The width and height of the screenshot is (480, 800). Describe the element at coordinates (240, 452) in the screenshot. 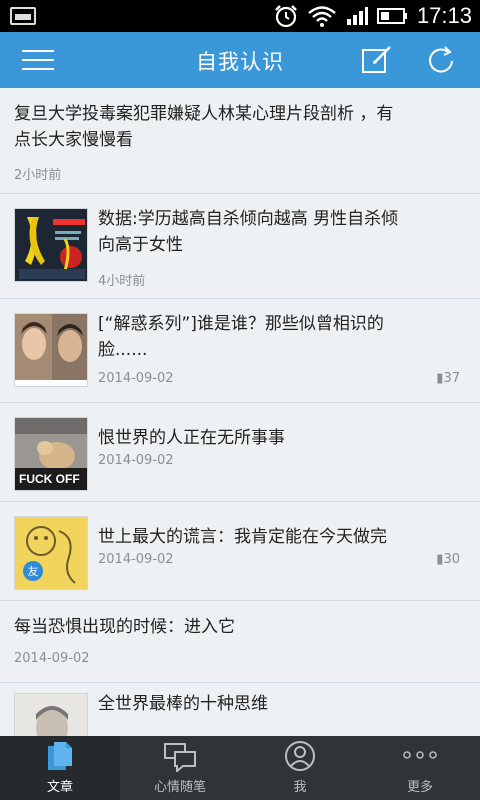

I see `article-item: FUCK OFF 恨世界的人正在无所事事 2014-09-02` at that location.